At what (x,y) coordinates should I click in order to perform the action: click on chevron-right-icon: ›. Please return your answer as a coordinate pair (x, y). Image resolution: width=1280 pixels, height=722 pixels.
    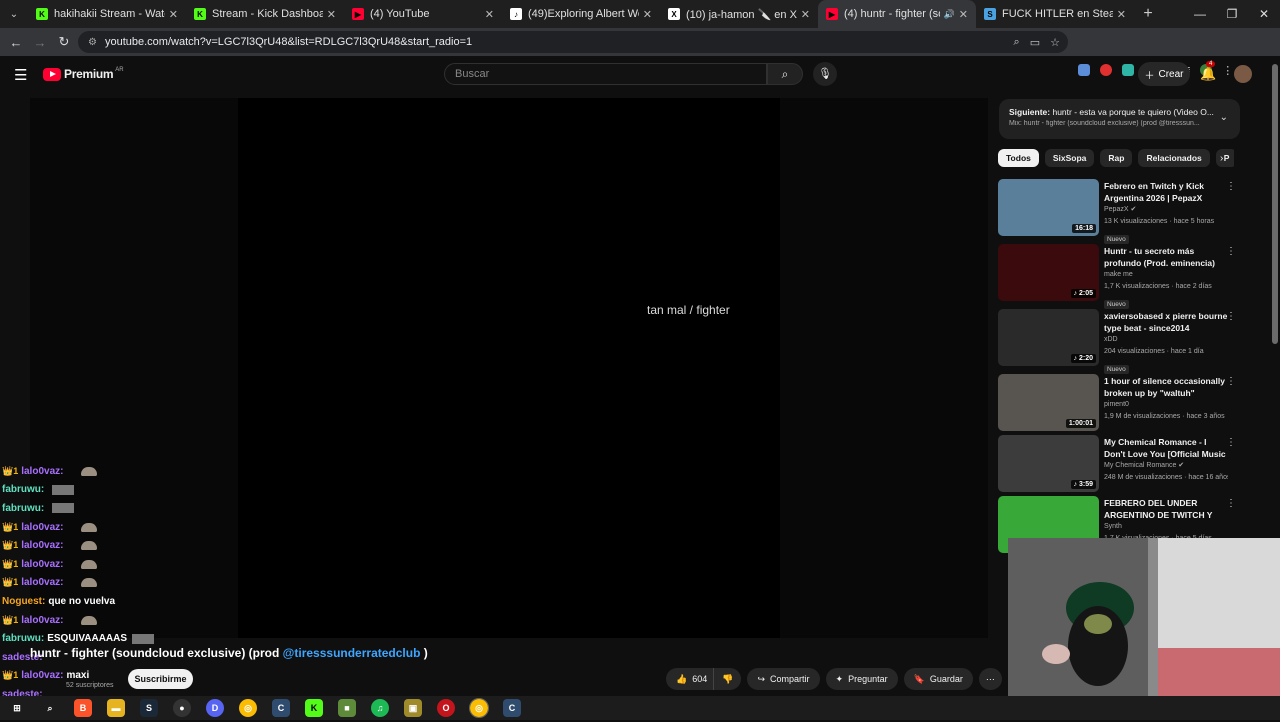
    Looking at the image, I should click on (1221, 158).